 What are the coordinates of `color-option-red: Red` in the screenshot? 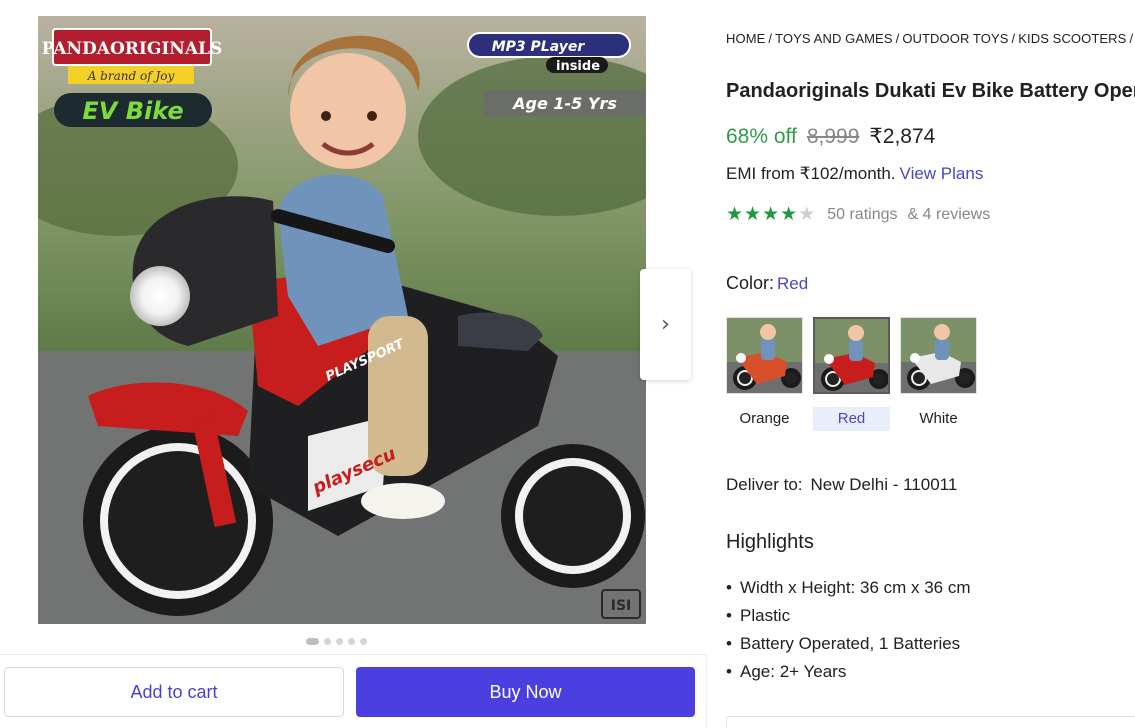 It's located at (856, 374).